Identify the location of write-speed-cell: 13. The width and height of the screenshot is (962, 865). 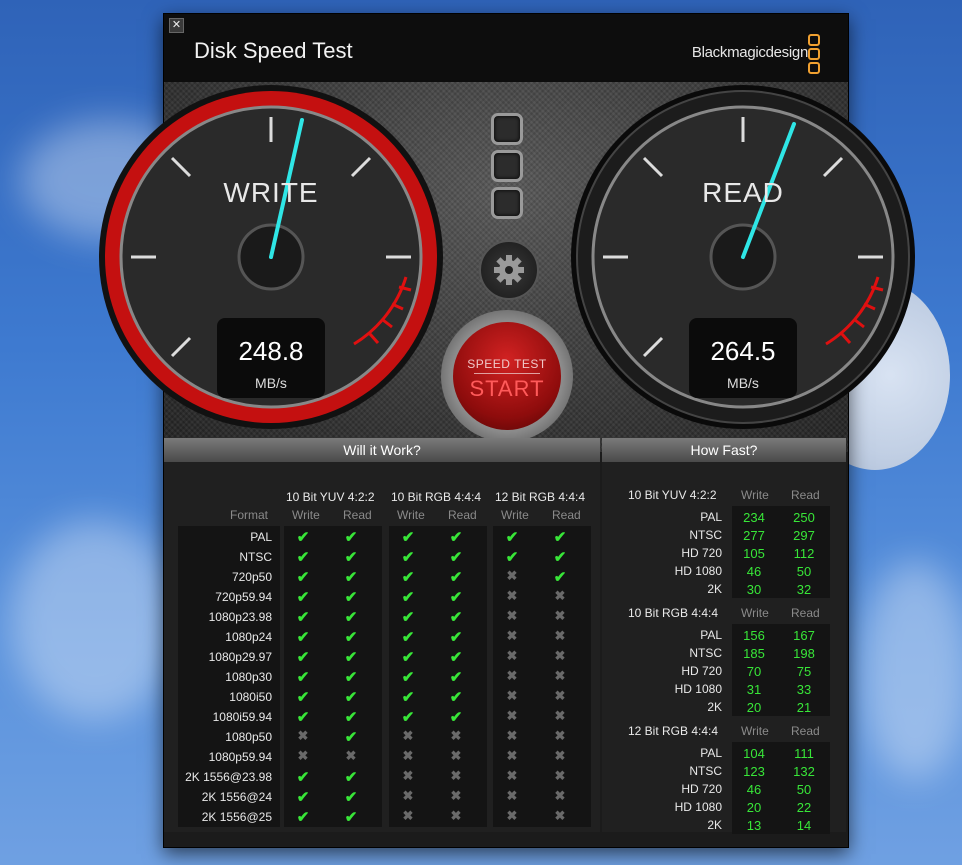
(754, 825).